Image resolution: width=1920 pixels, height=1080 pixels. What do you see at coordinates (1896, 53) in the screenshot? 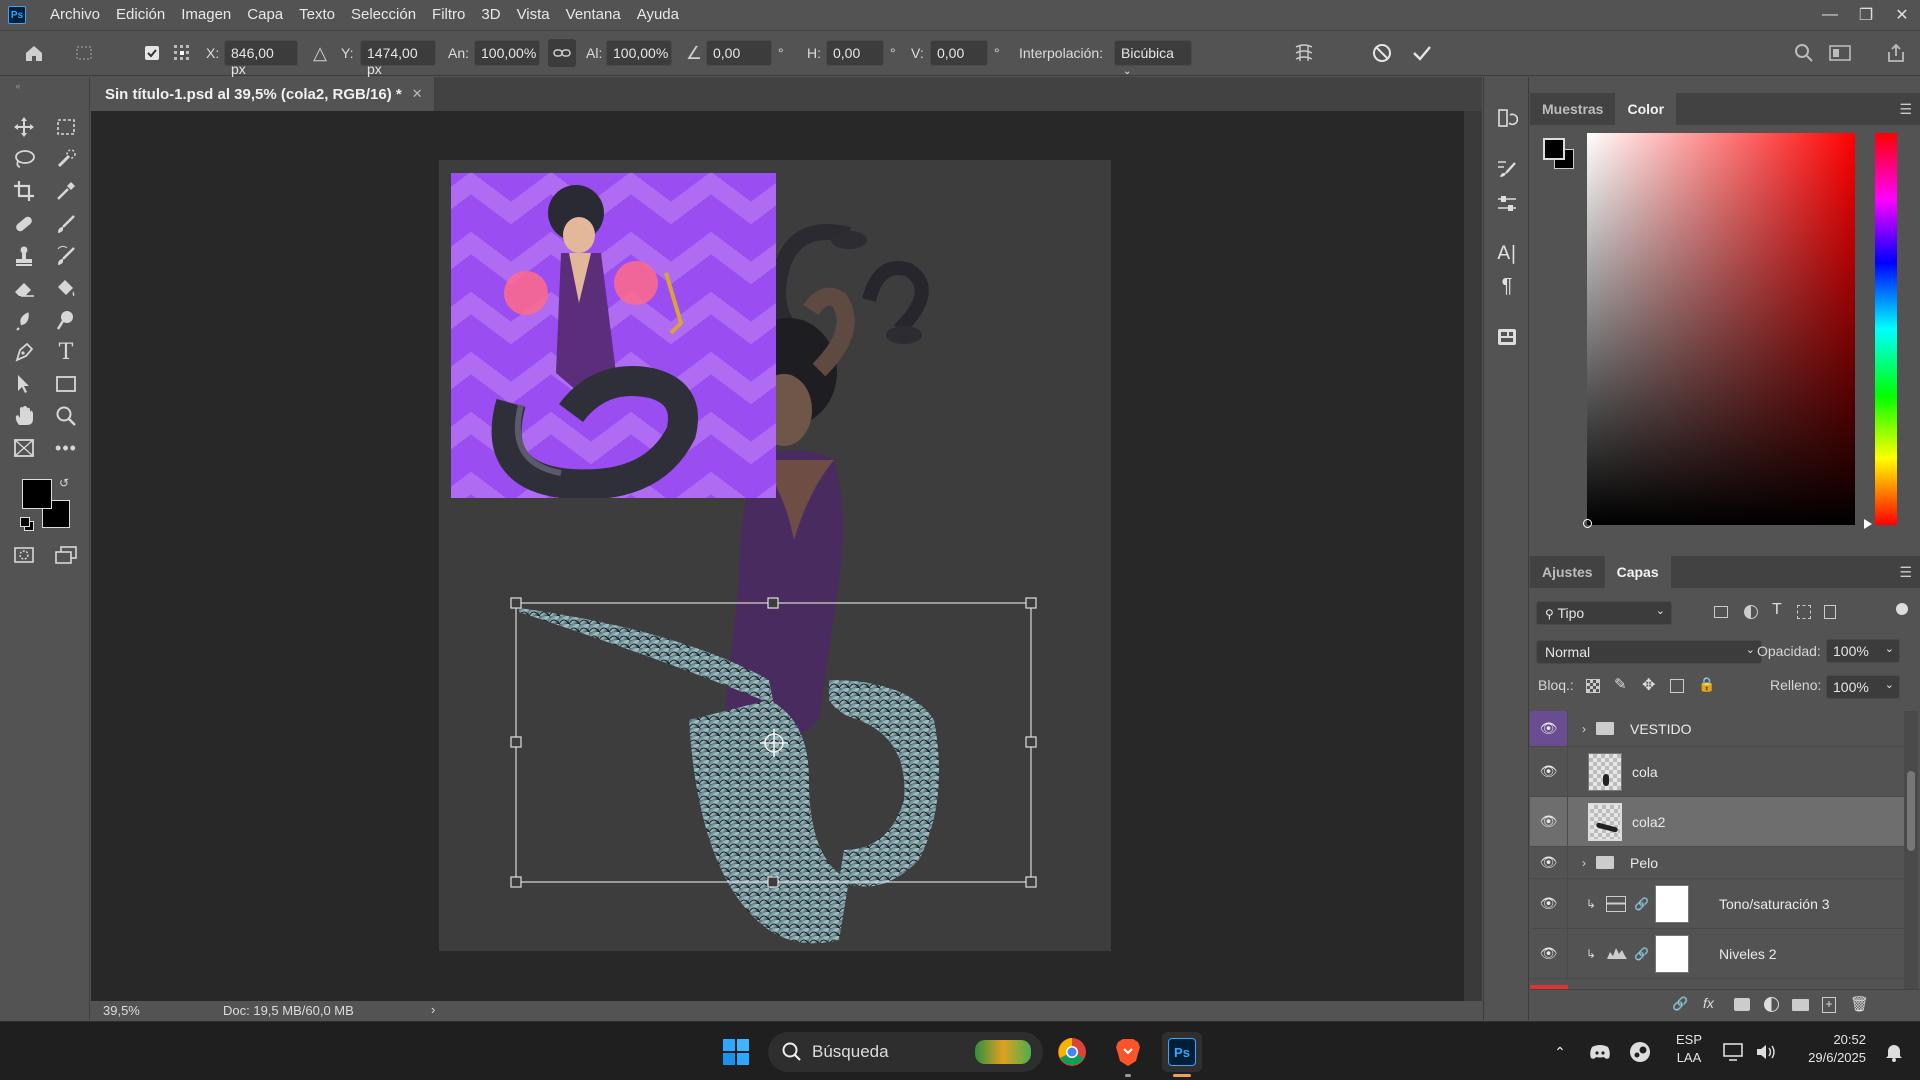
I see `share-icon` at bounding box center [1896, 53].